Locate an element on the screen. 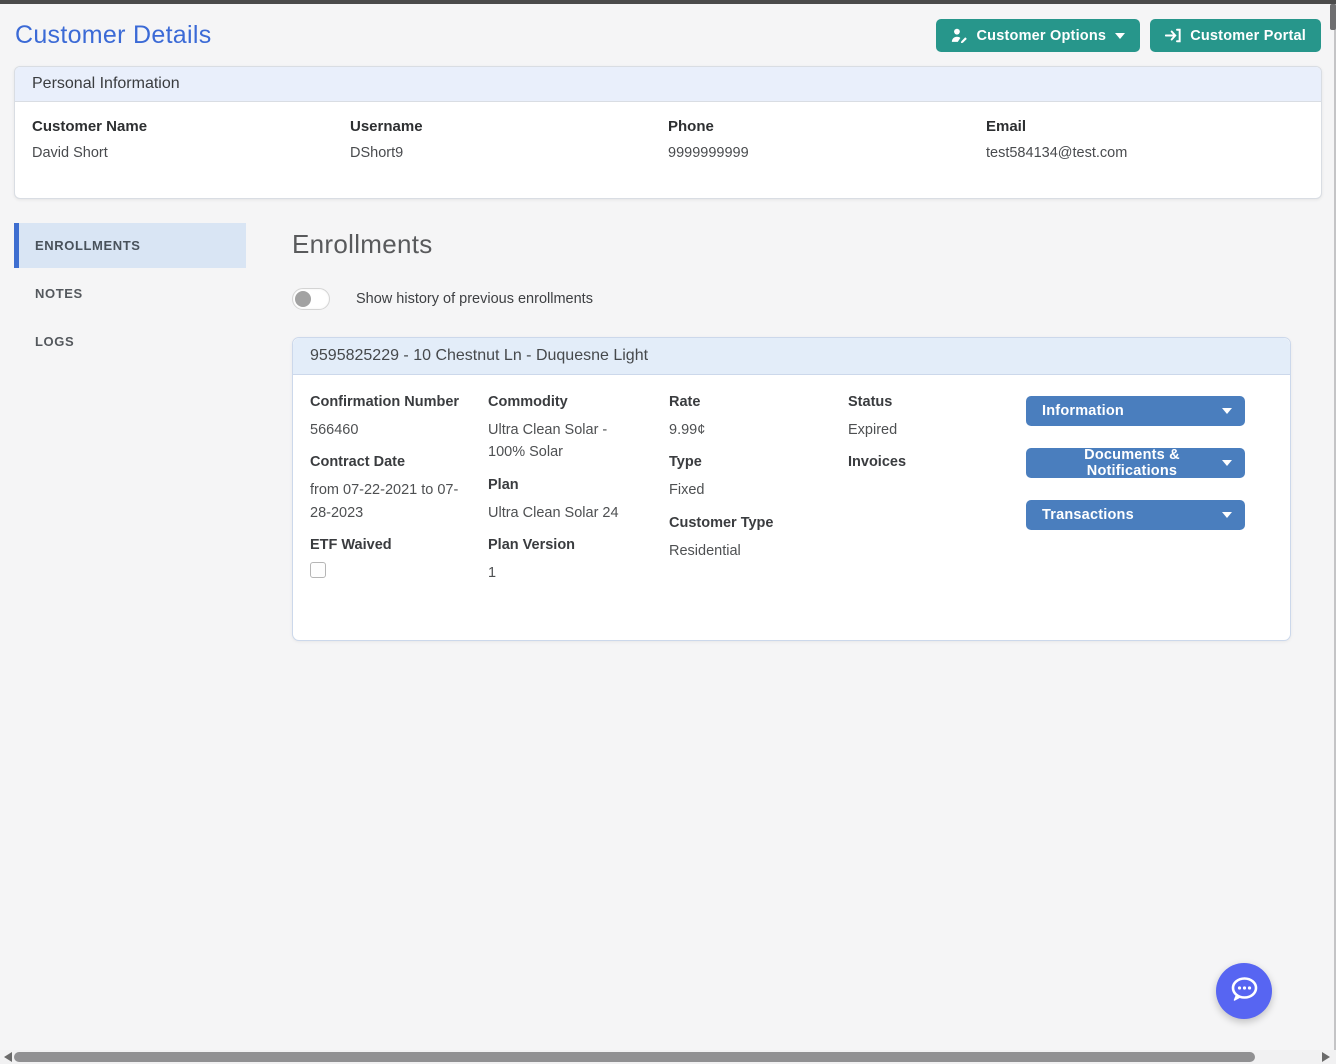 Image resolution: width=1336 pixels, height=1064 pixels. personal-information-header: Personal Information is located at coordinates (668, 84).